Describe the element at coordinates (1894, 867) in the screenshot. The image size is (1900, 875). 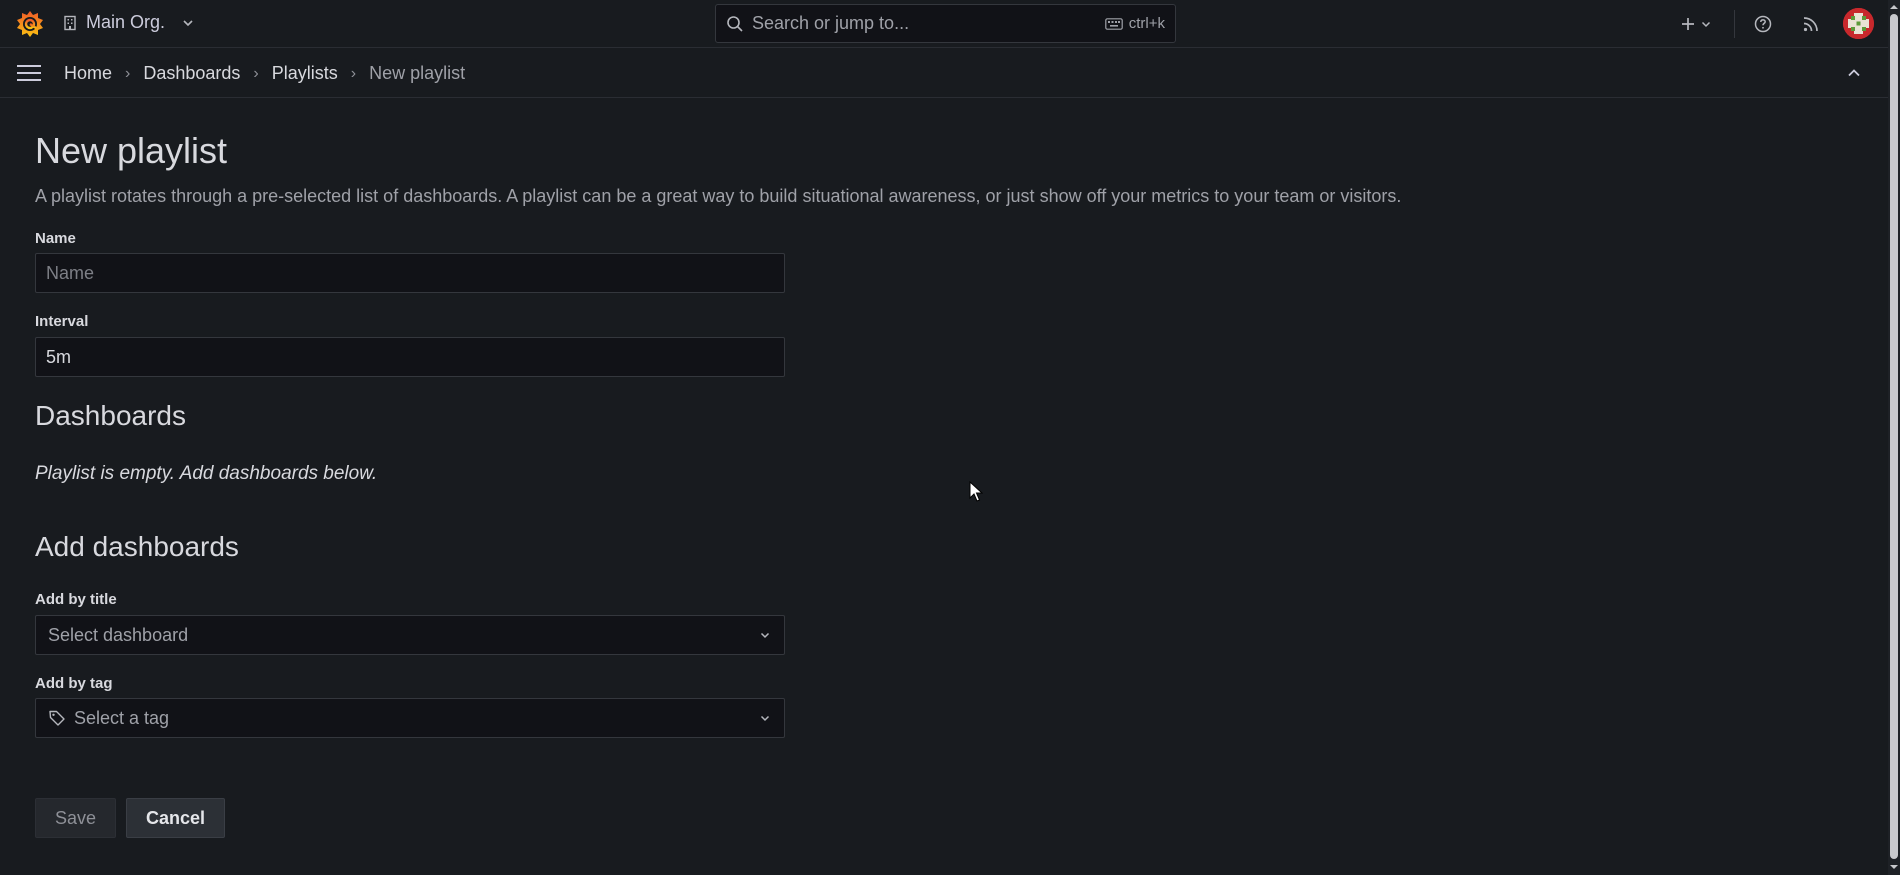
I see `scroll-down-icon` at that location.